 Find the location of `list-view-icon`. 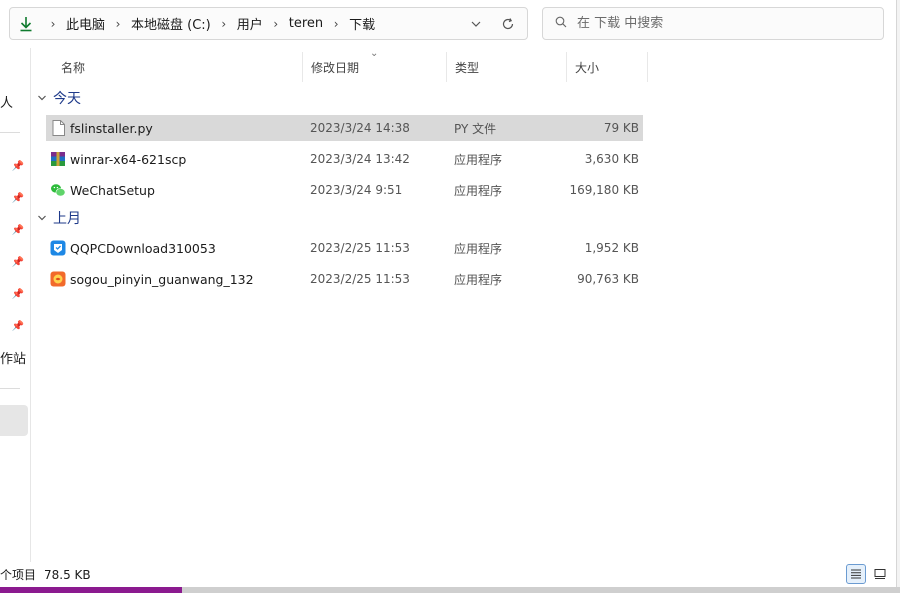

list-view-icon is located at coordinates (856, 574).